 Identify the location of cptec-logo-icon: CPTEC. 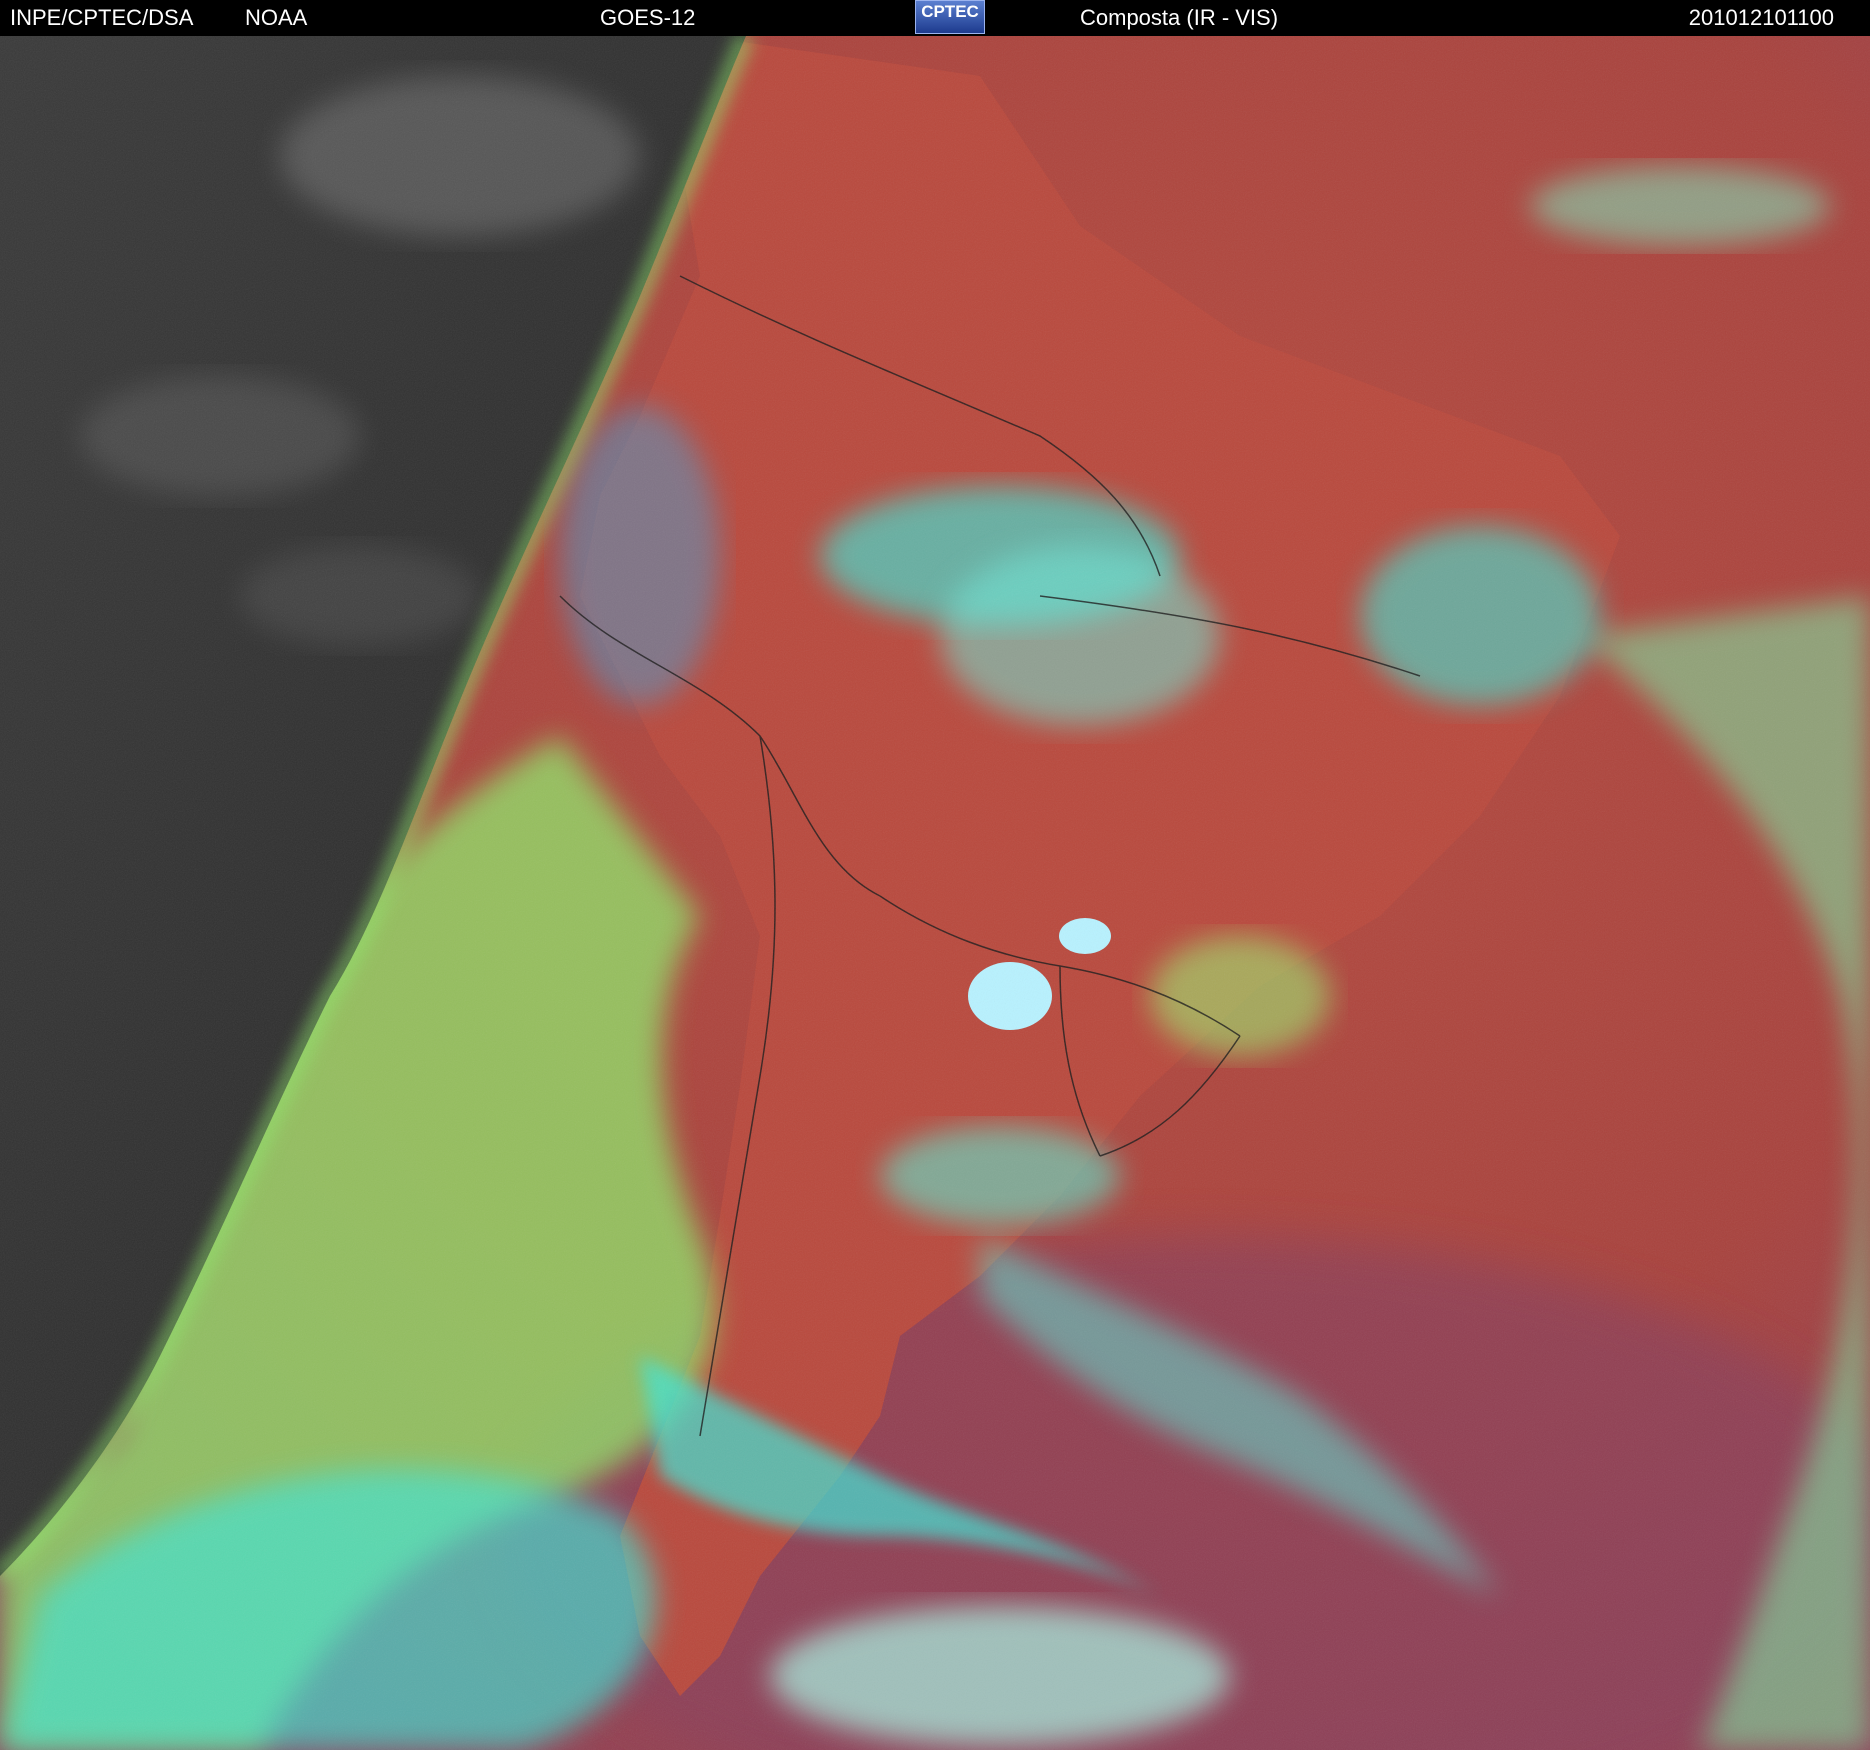
(950, 17).